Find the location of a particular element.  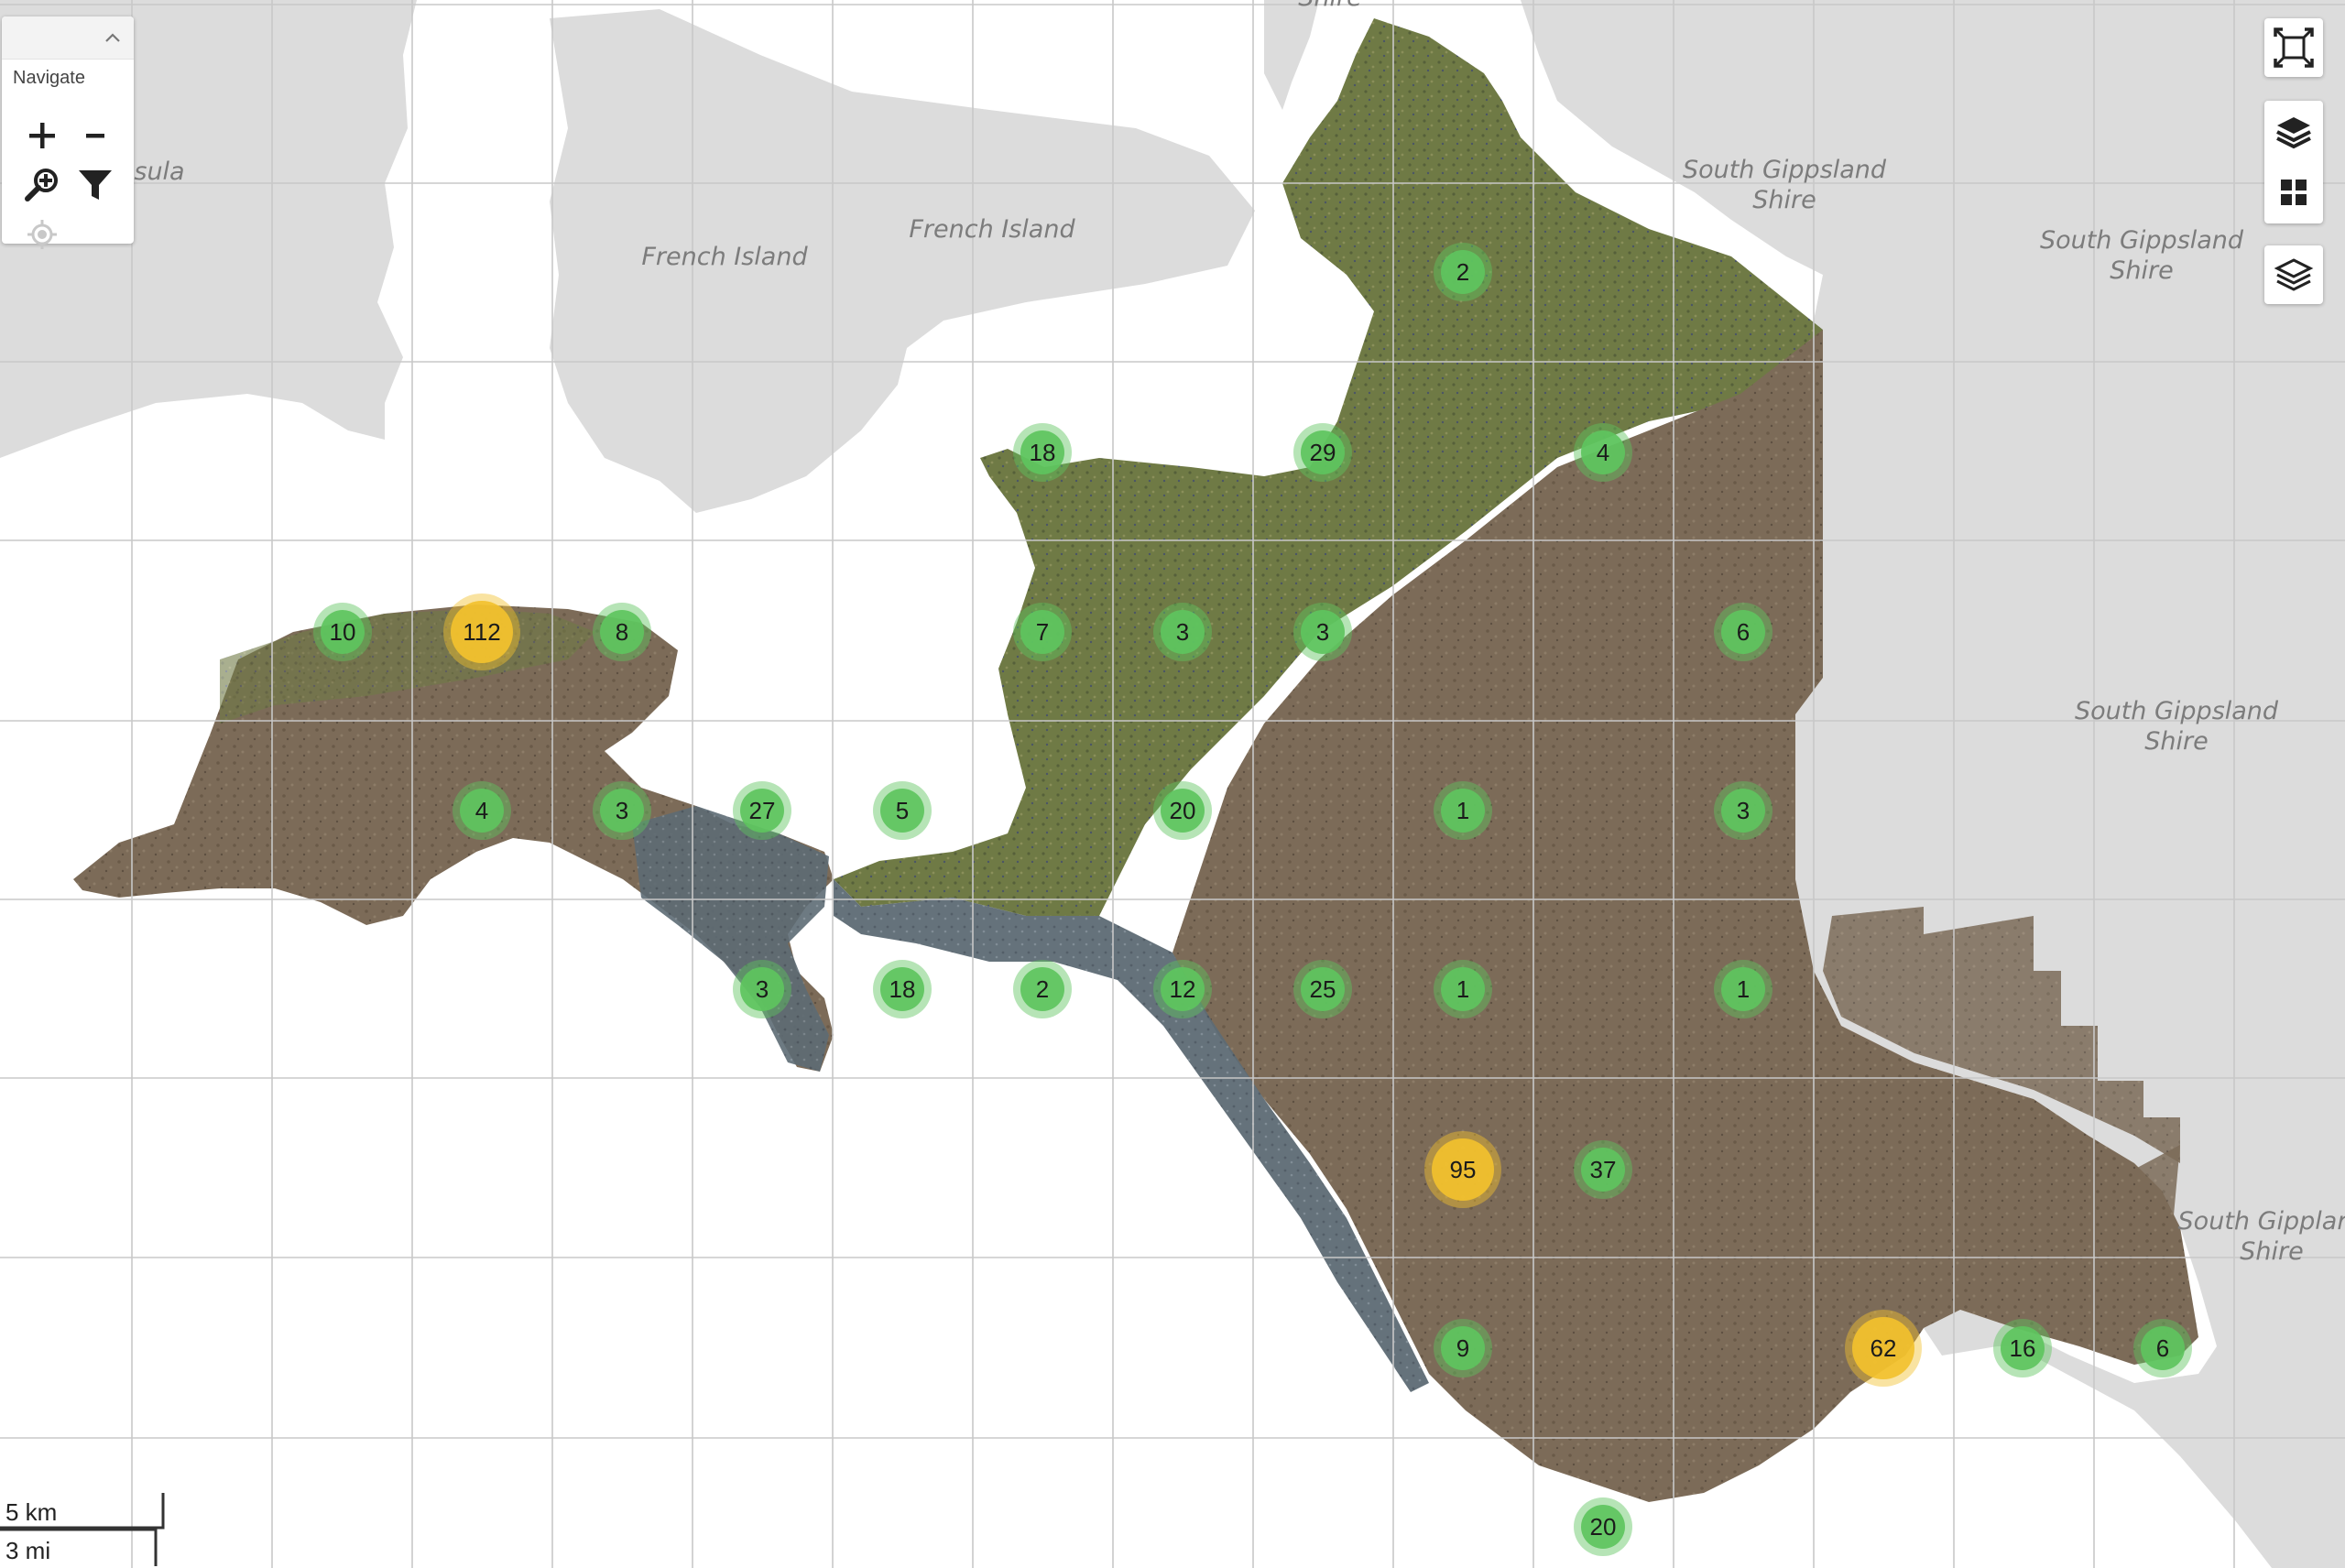

cluster-marker: 62 is located at coordinates (1883, 1348).